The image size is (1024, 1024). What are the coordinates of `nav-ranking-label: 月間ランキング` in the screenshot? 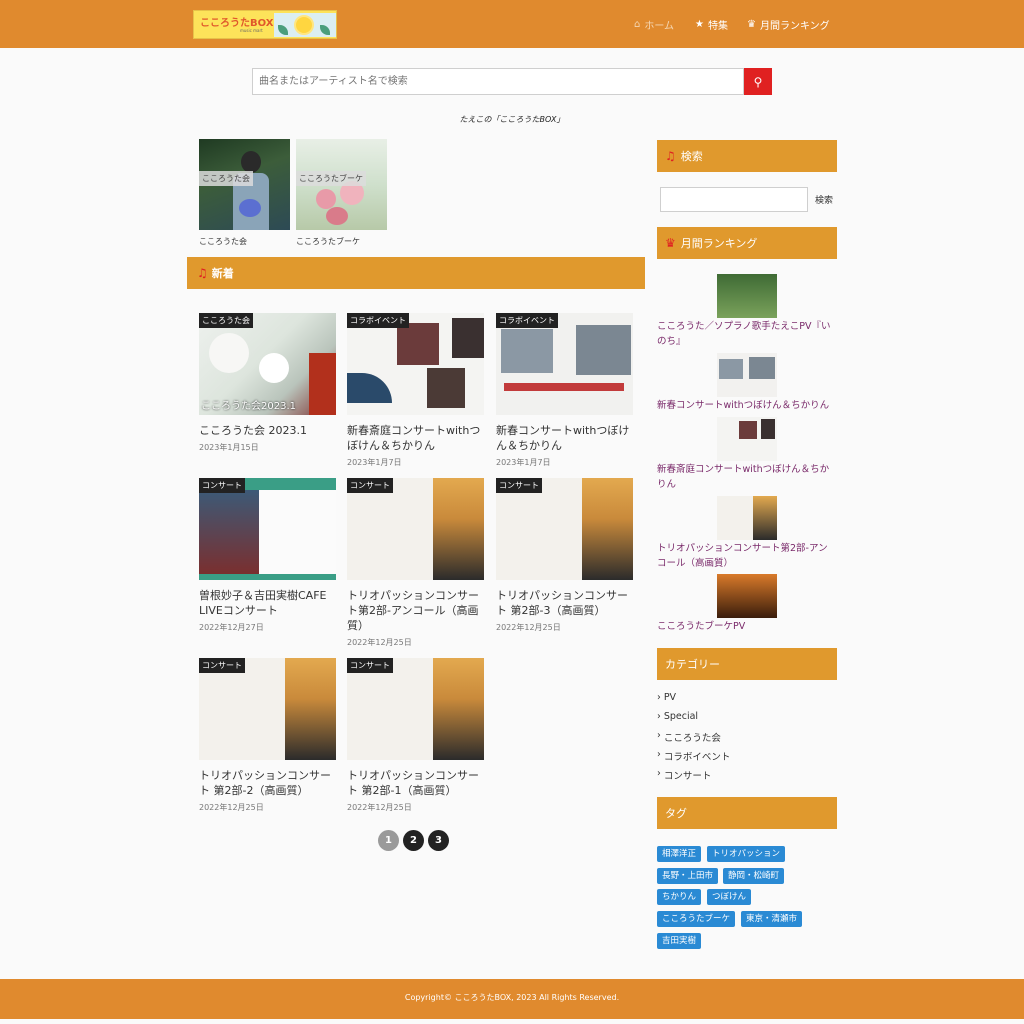 It's located at (794, 26).